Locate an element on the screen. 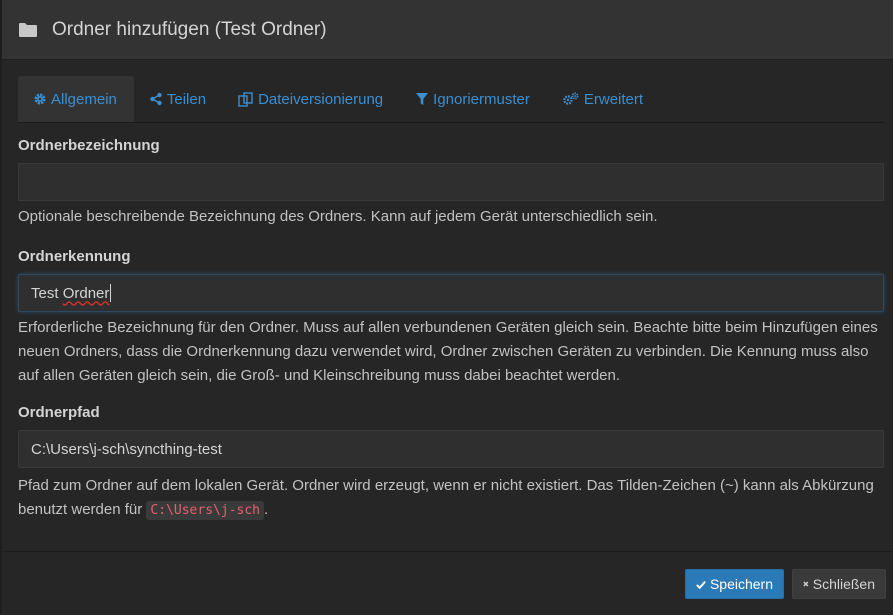 The width and height of the screenshot is (893, 615). folder-id-value-word: Ordner is located at coordinates (86, 293).